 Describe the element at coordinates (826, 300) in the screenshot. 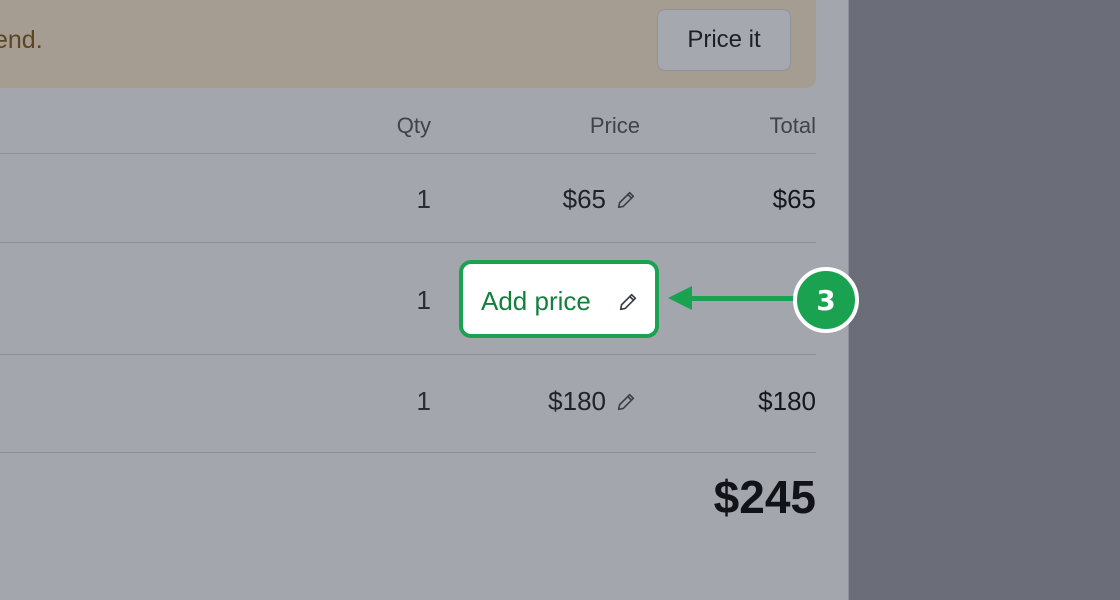

I see `step-badge: 3` at that location.